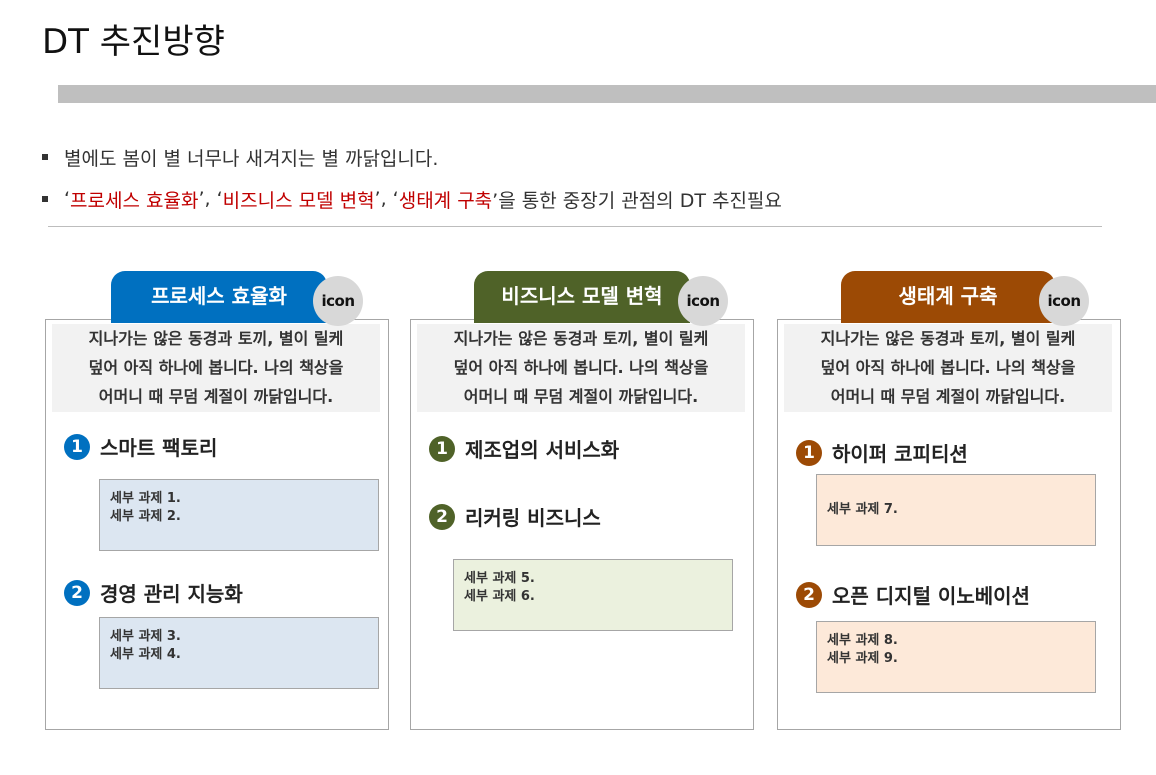 This screenshot has width=1156, height=775. I want to click on title-bar-divider, so click(607, 94).